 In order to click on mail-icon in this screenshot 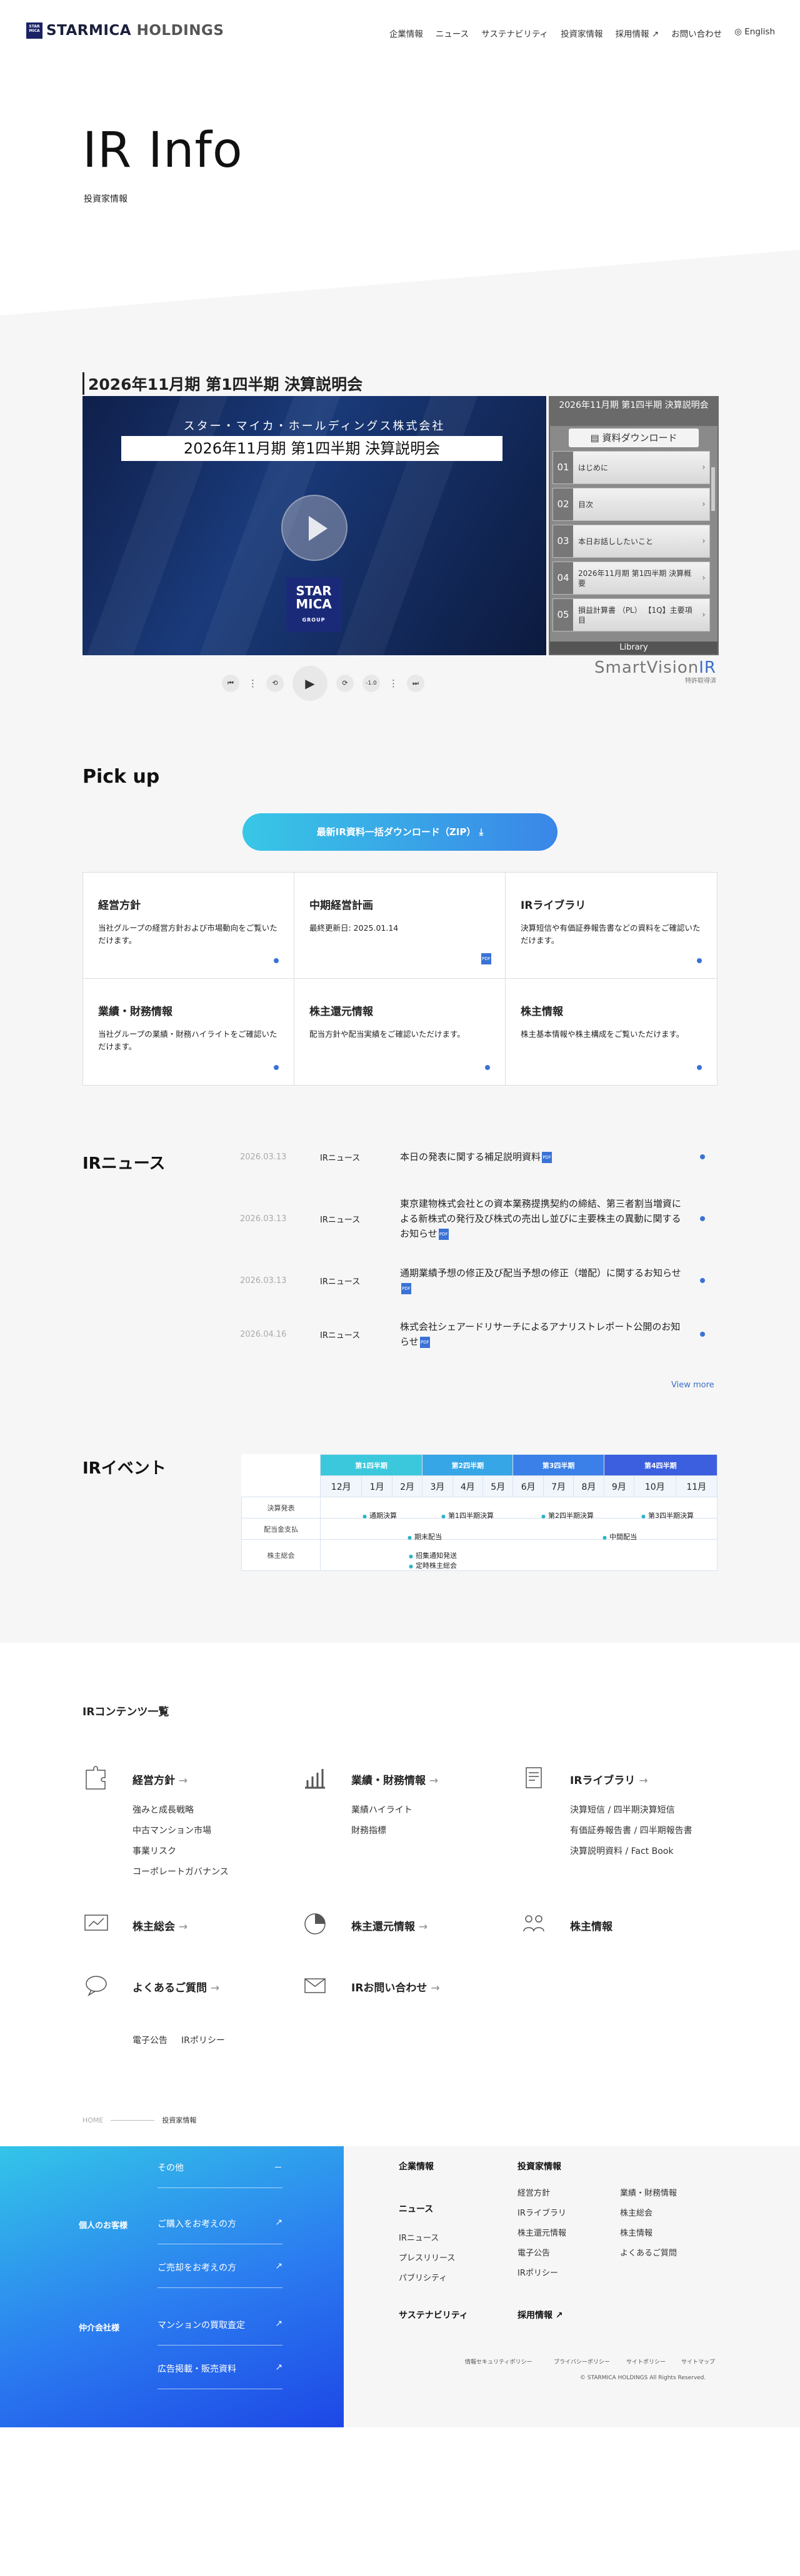, I will do `click(315, 1985)`.